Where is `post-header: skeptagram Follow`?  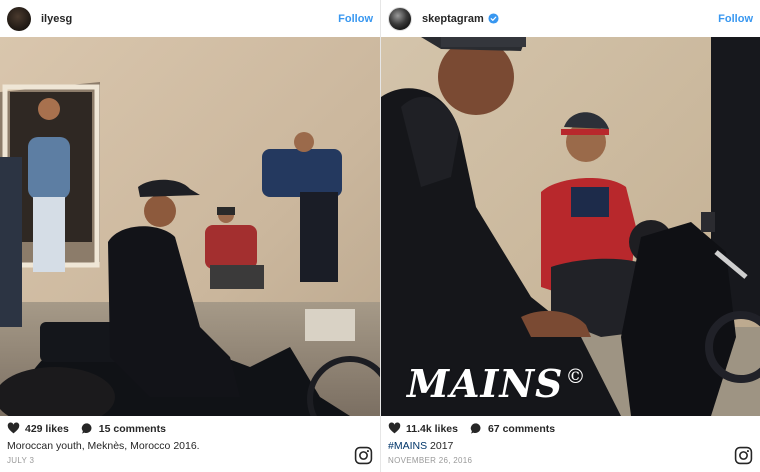
post-header: skeptagram Follow is located at coordinates (570, 18).